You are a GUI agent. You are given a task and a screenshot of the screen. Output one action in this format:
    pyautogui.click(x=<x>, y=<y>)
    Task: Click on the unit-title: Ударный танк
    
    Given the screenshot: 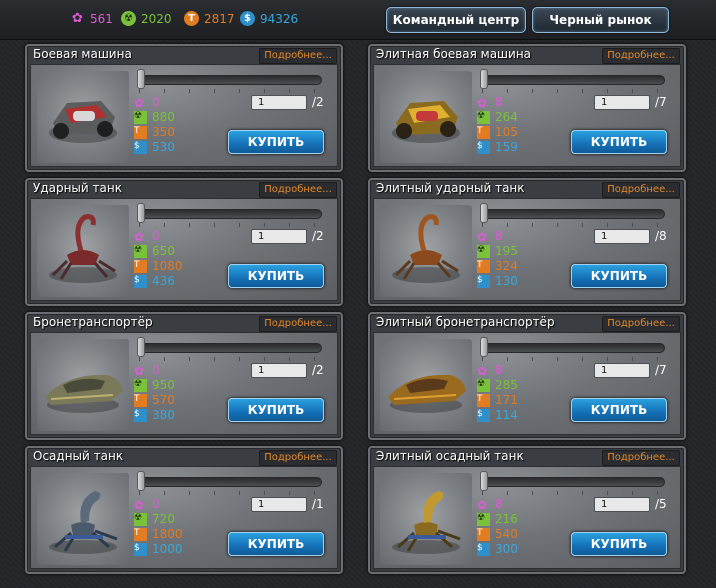 What is the action you would take?
    pyautogui.click(x=77, y=188)
    